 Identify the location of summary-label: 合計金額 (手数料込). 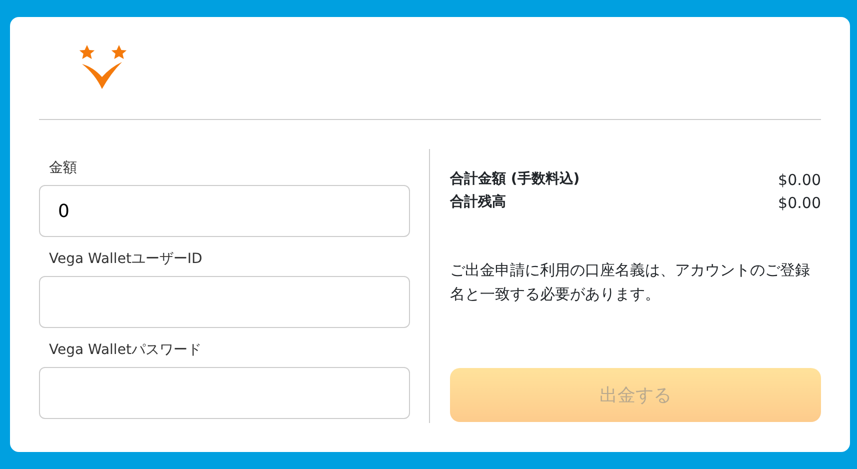
(515, 179).